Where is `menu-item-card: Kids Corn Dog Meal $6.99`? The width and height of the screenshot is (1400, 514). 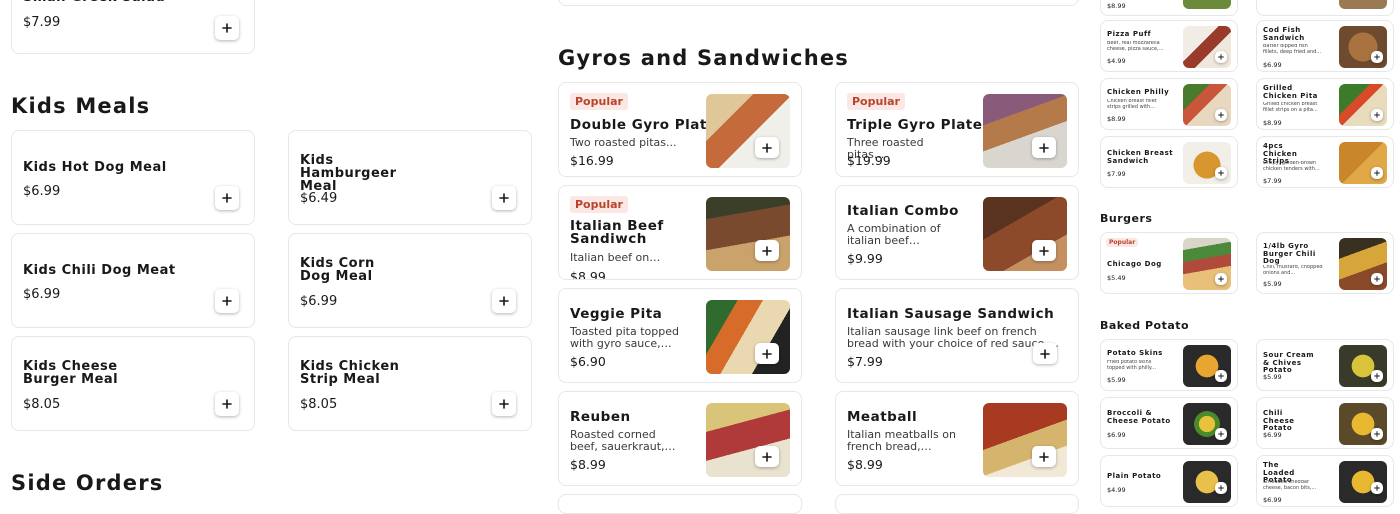
menu-item-card: Kids Corn Dog Meal $6.99 is located at coordinates (410, 280).